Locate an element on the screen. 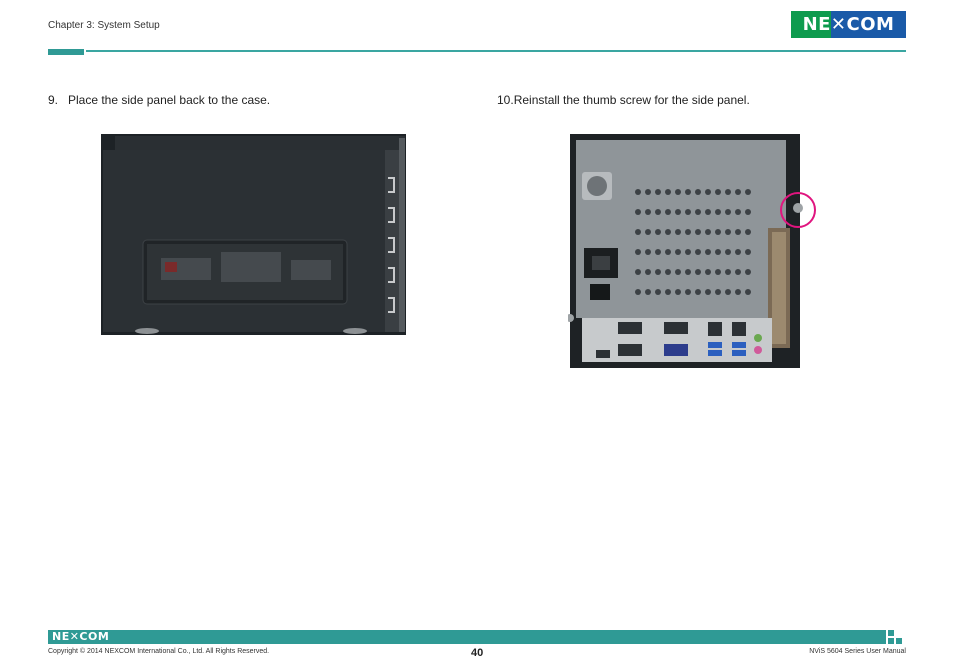 This screenshot has width=954, height=672. manual-title: NViS 5604 Series User Manual is located at coordinates (857, 651).